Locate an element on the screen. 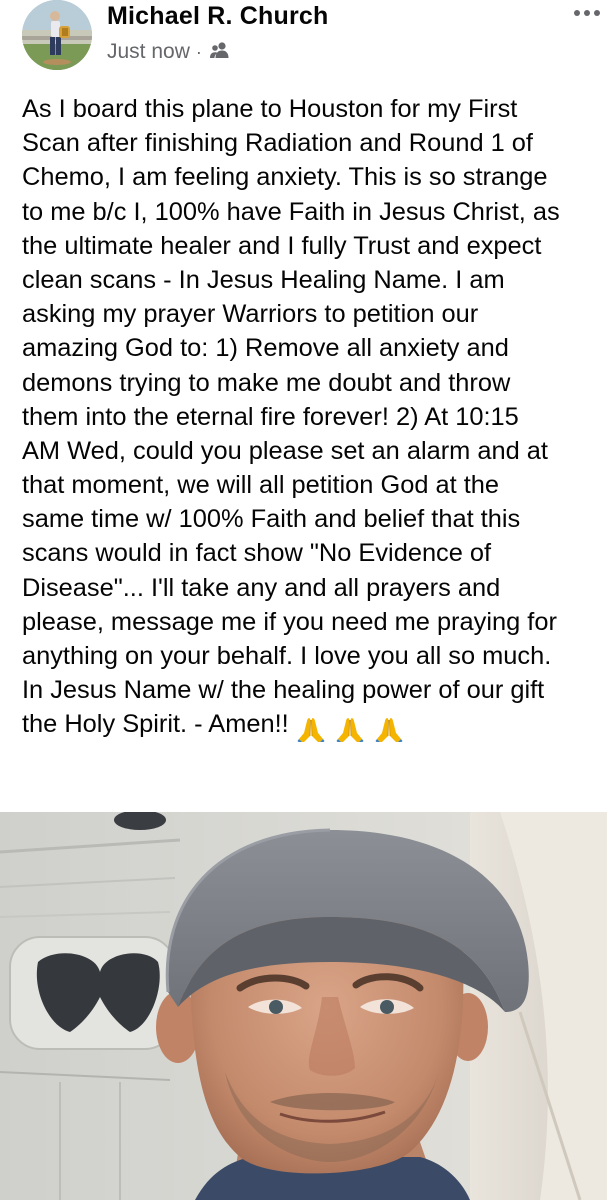 This screenshot has width=607, height=1200. post-meta: Just now · is located at coordinates (169, 52).